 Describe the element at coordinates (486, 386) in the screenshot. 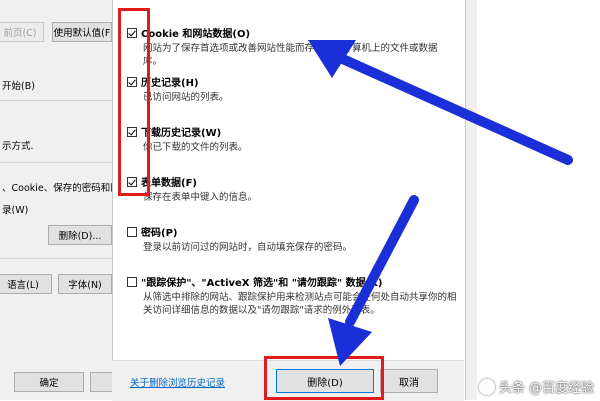

I see `watermark-logo-icon` at that location.